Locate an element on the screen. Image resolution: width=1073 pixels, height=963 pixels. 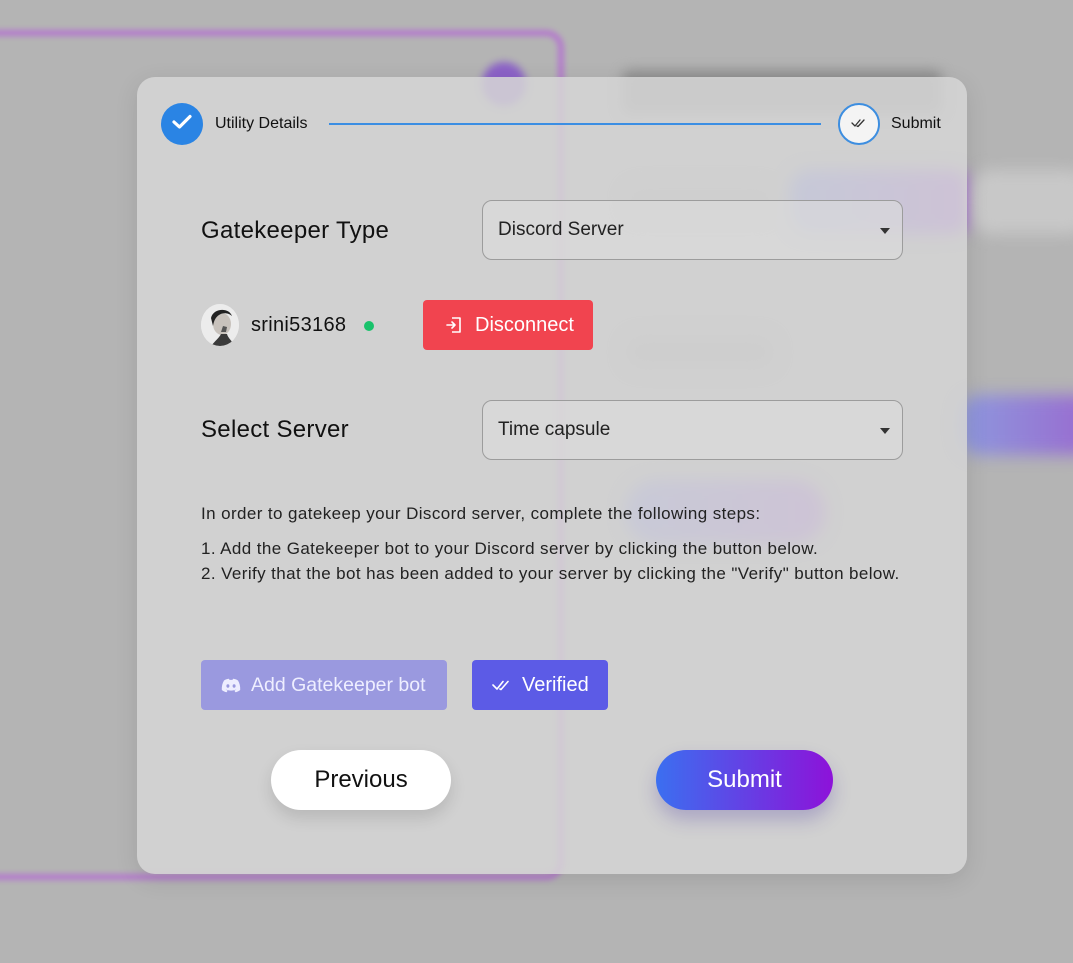
add-gatekeeper-bot-label: Add Gatekeeper bot is located at coordinates (338, 684).